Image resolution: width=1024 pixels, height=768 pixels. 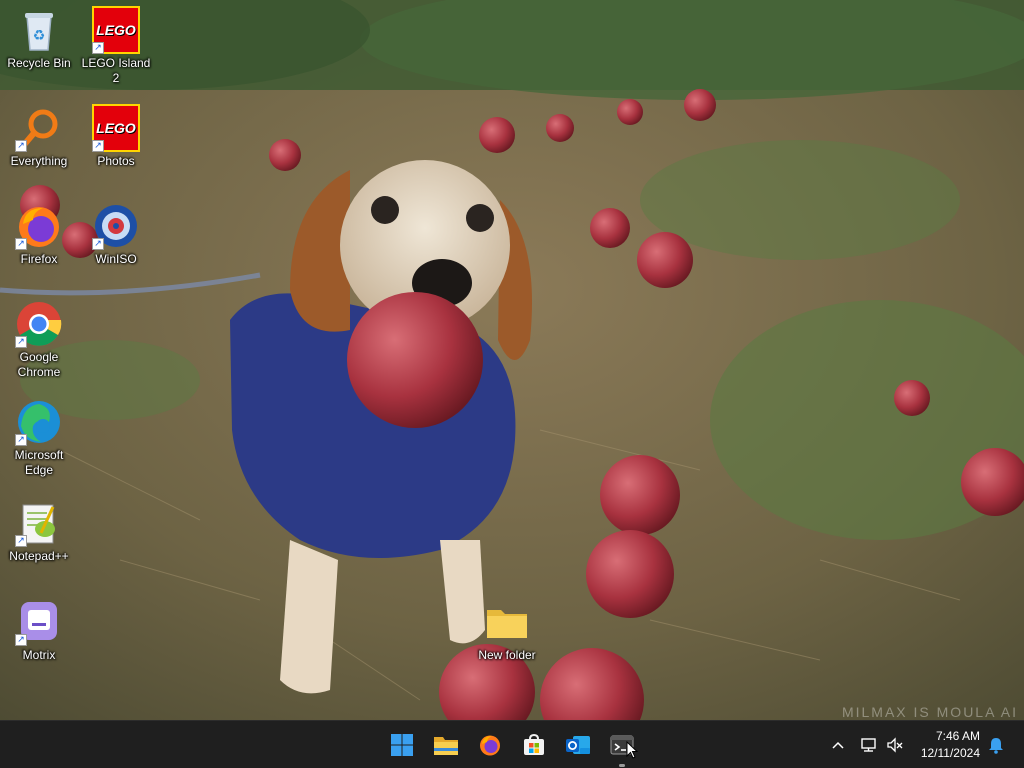 I want to click on desktop-icon-everything: ↗ Everything, so click(x=39, y=142).